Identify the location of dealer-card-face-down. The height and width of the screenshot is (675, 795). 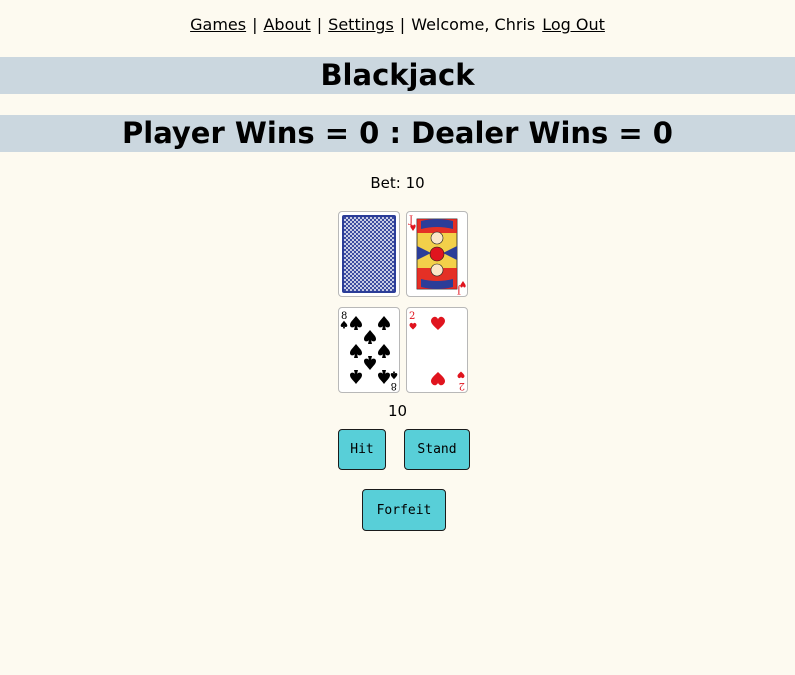
(369, 254).